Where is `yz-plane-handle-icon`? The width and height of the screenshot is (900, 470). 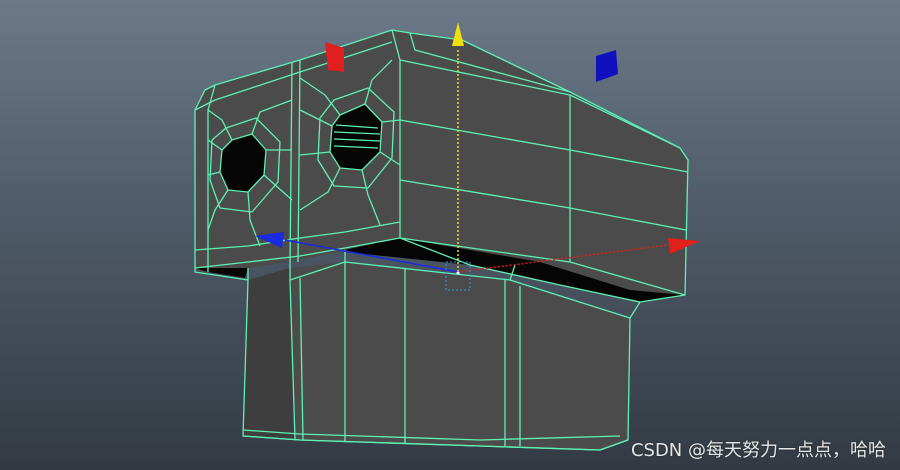 yz-plane-handle-icon is located at coordinates (607, 66).